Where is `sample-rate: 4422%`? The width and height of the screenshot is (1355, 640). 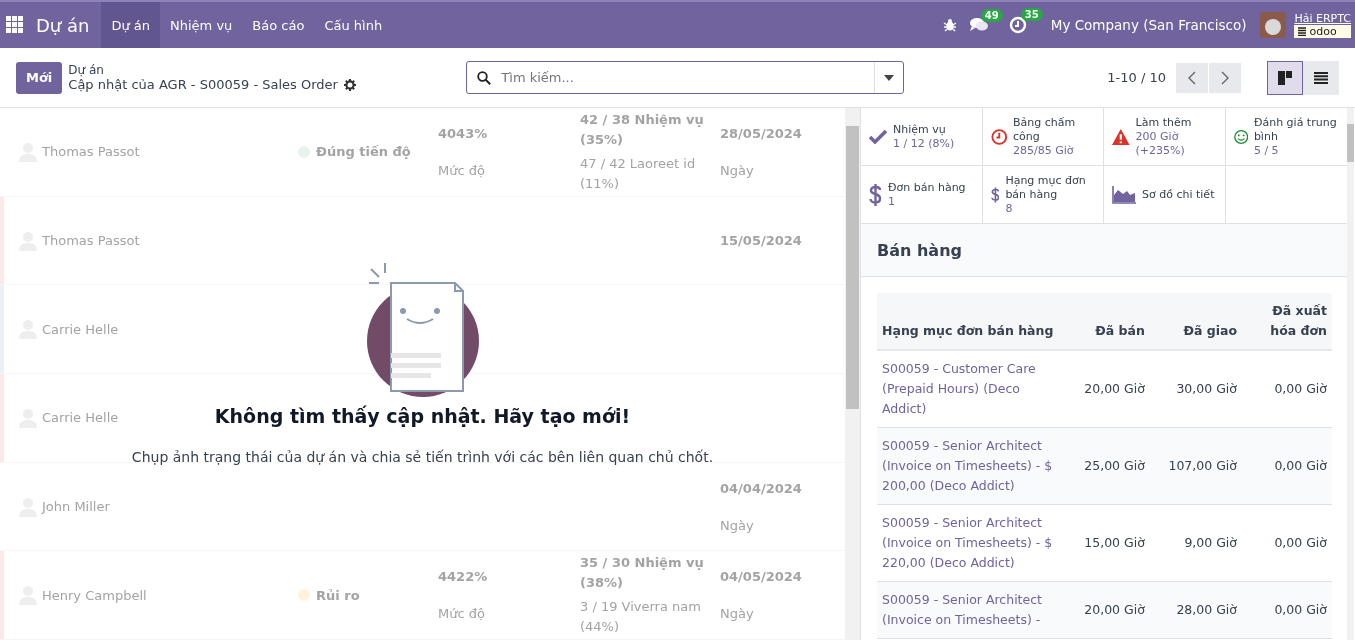
sample-rate: 4422% is located at coordinates (463, 577).